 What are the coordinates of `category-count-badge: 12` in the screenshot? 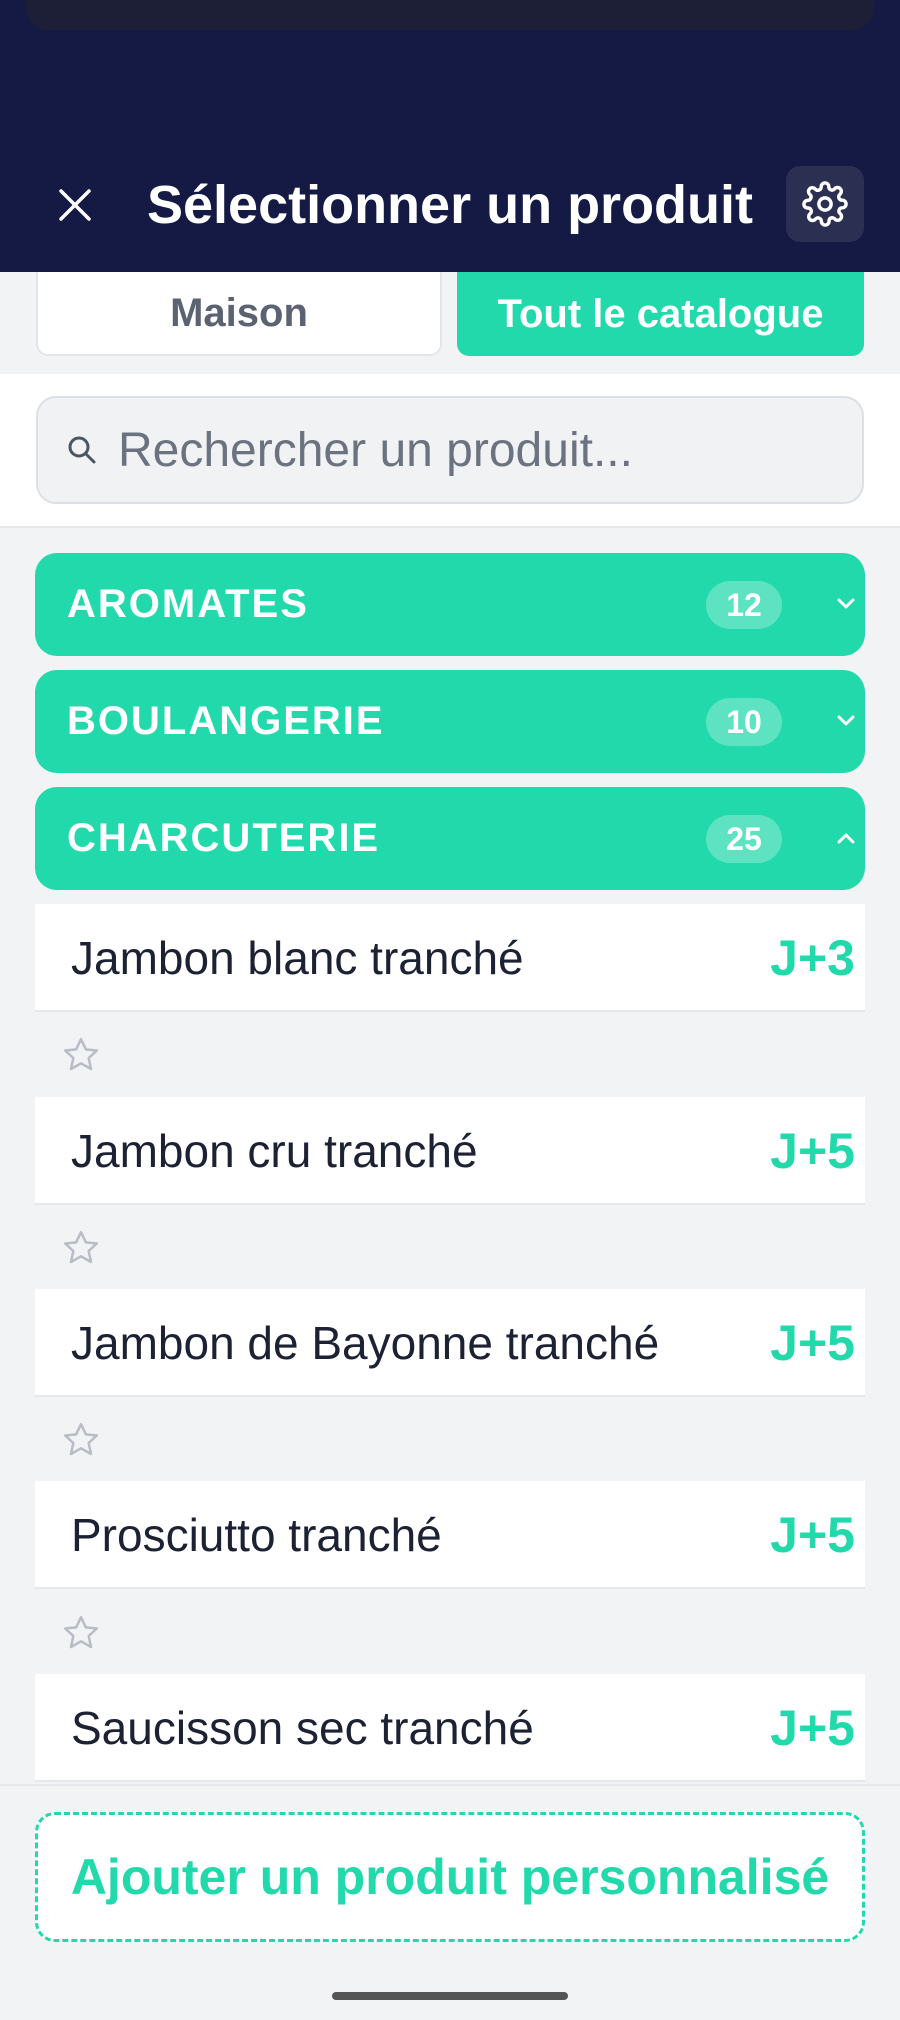 It's located at (744, 605).